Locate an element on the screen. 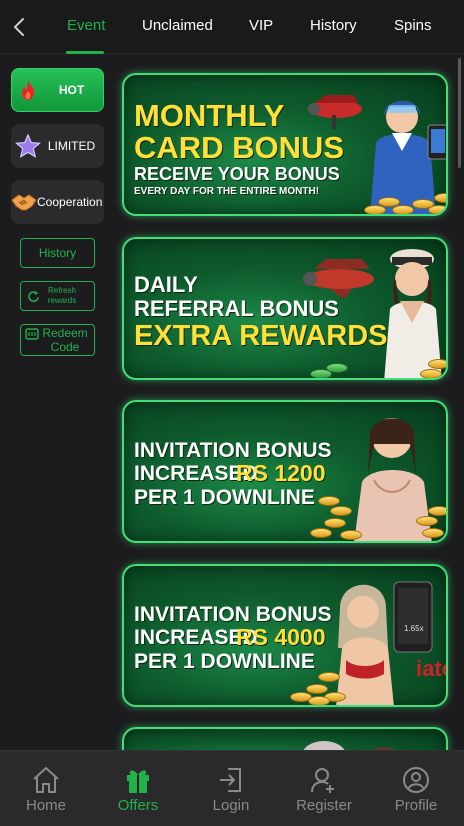 Image resolution: width=464 pixels, height=826 pixels. ticket-icon is located at coordinates (32, 334).